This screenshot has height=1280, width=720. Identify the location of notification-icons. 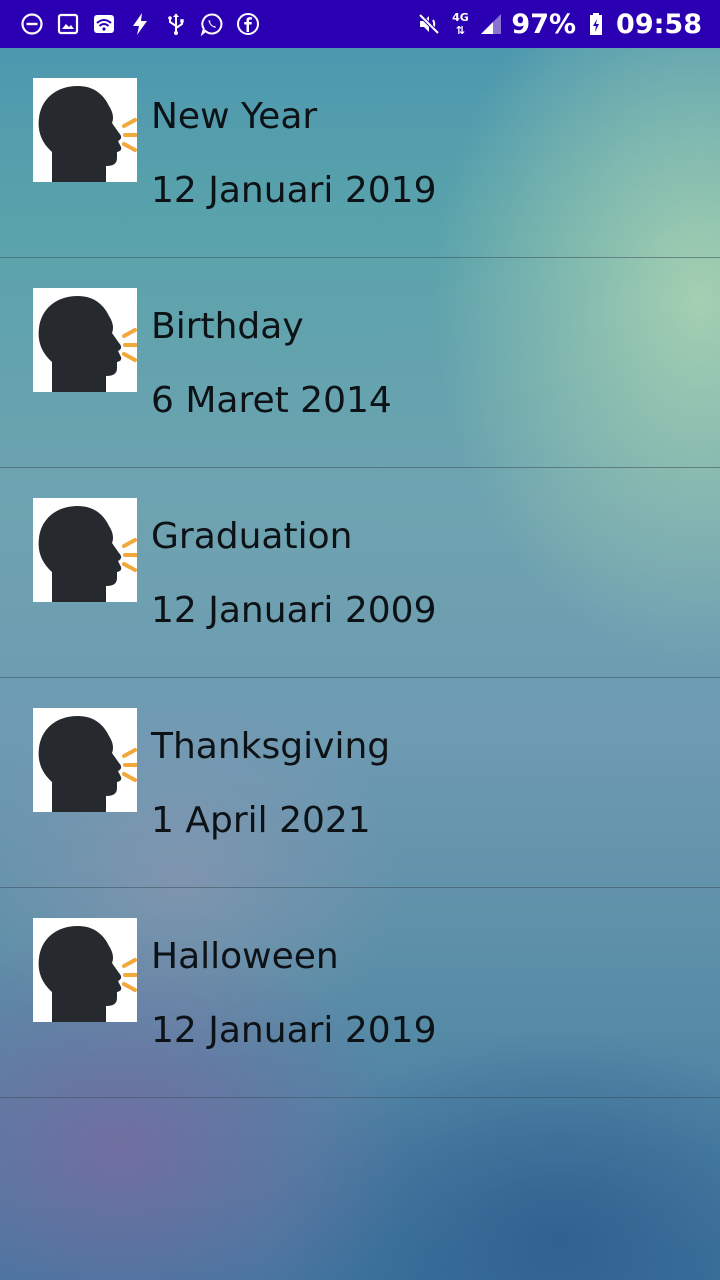
(140, 24).